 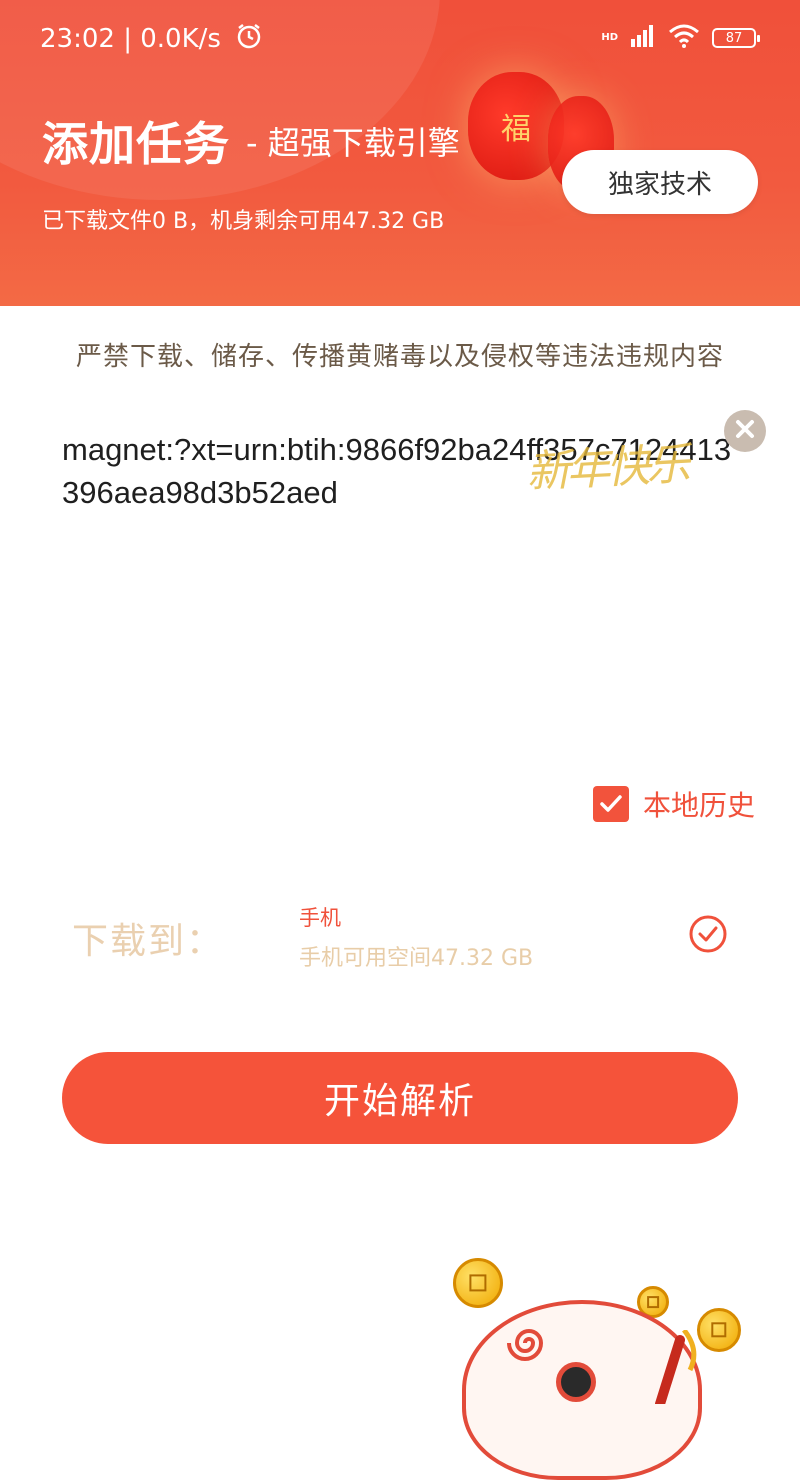 What do you see at coordinates (516, 129) in the screenshot?
I see `lantern-char: 福` at bounding box center [516, 129].